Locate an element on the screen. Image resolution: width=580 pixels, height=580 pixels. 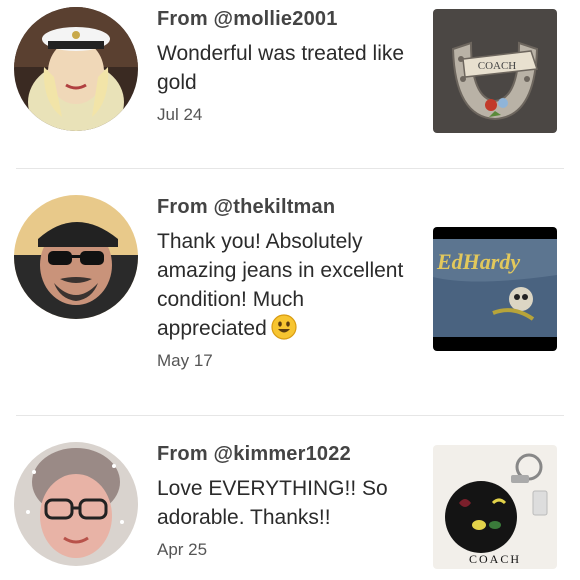
review-date: May 17 is located at coordinates (185, 360).